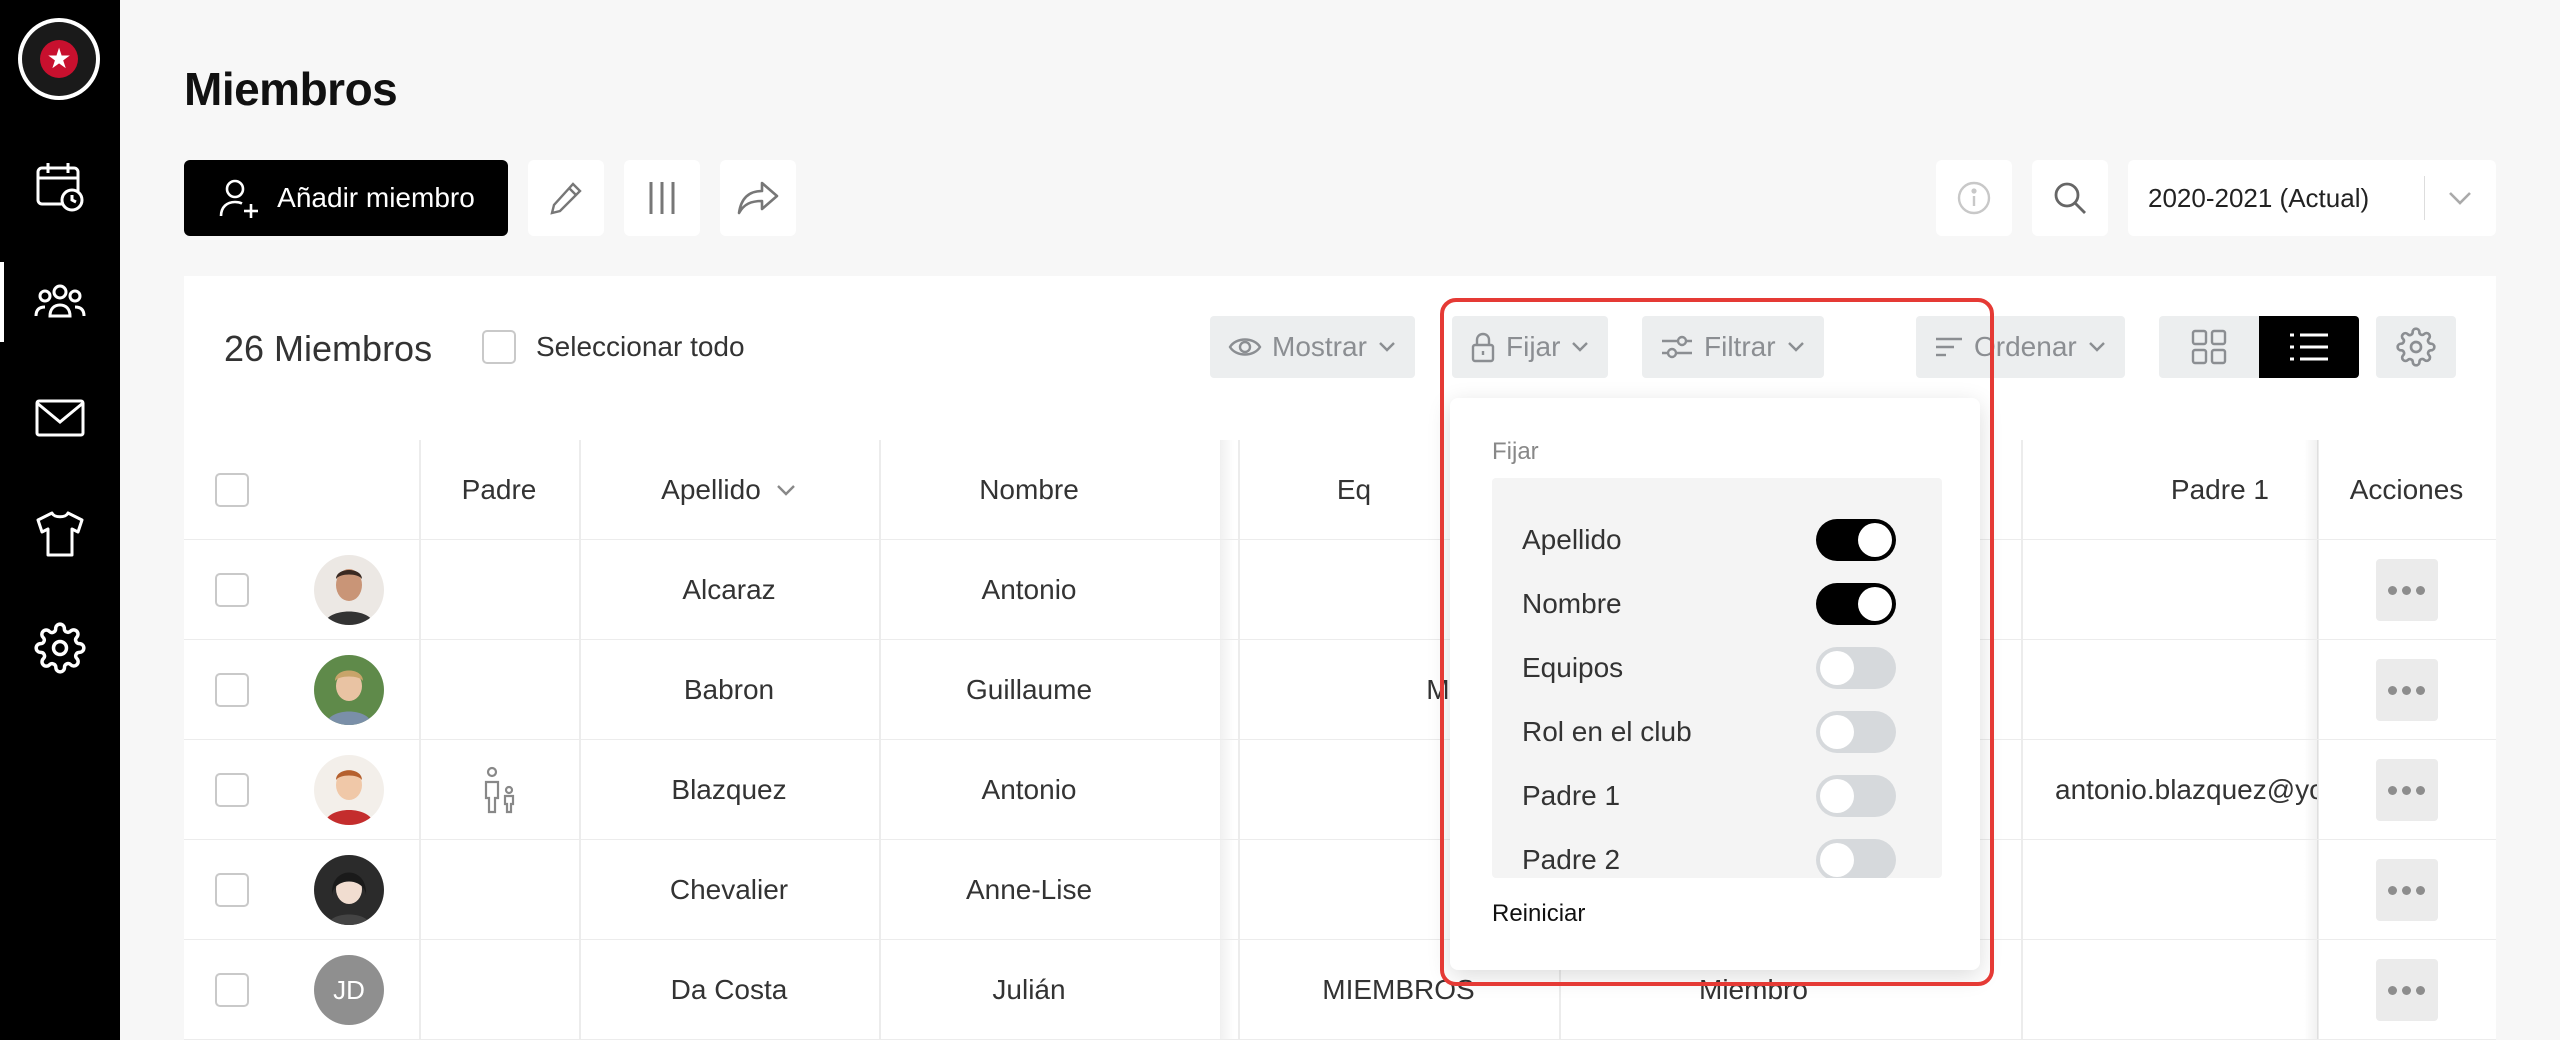 This screenshot has width=2560, height=1040. Describe the element at coordinates (499, 490) in the screenshot. I see `column-parent: Padre` at that location.